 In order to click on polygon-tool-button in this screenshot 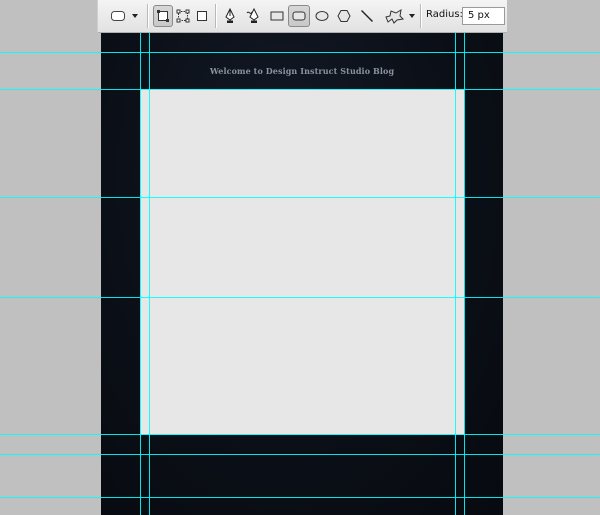, I will do `click(344, 16)`.